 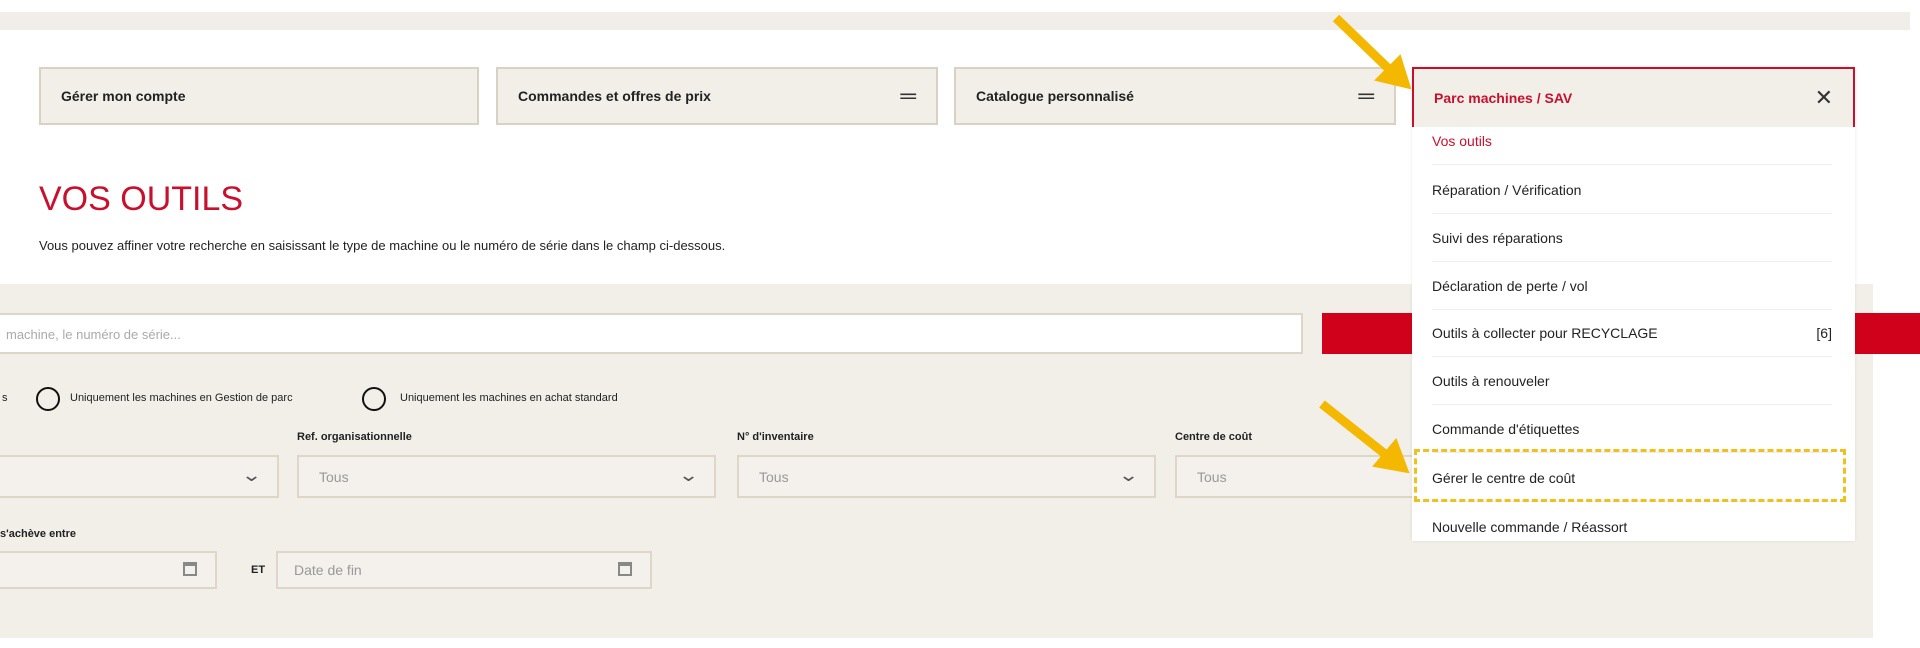 I want to click on annotation-arrows, so click(x=1365, y=244).